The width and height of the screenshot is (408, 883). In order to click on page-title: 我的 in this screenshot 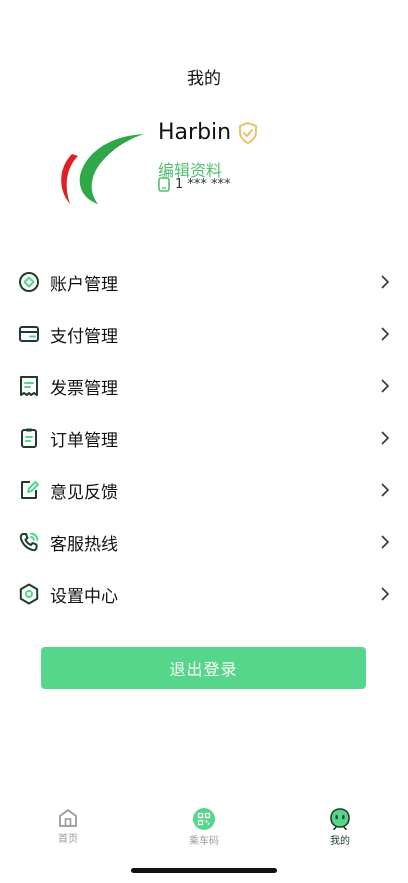, I will do `click(204, 79)`.